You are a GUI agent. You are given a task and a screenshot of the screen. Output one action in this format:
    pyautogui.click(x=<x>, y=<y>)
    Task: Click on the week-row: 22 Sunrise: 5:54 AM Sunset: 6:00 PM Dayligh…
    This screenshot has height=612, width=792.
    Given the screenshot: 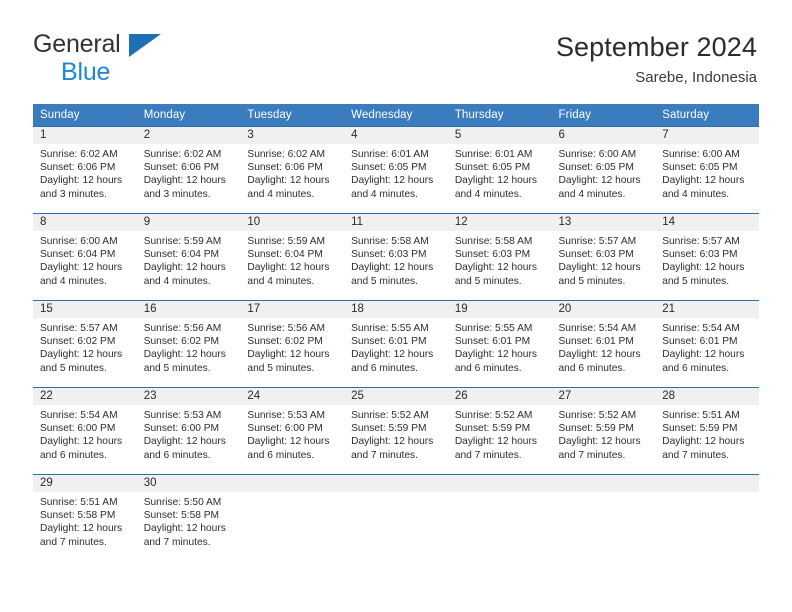 What is the action you would take?
    pyautogui.click(x=396, y=431)
    